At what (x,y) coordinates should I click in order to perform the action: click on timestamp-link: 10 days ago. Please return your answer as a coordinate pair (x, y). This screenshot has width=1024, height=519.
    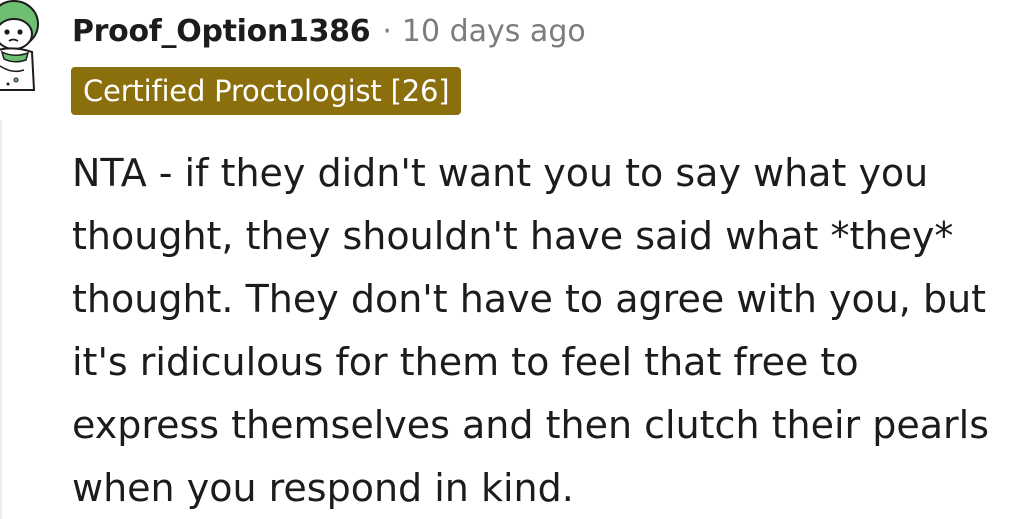
    Looking at the image, I should click on (494, 31).